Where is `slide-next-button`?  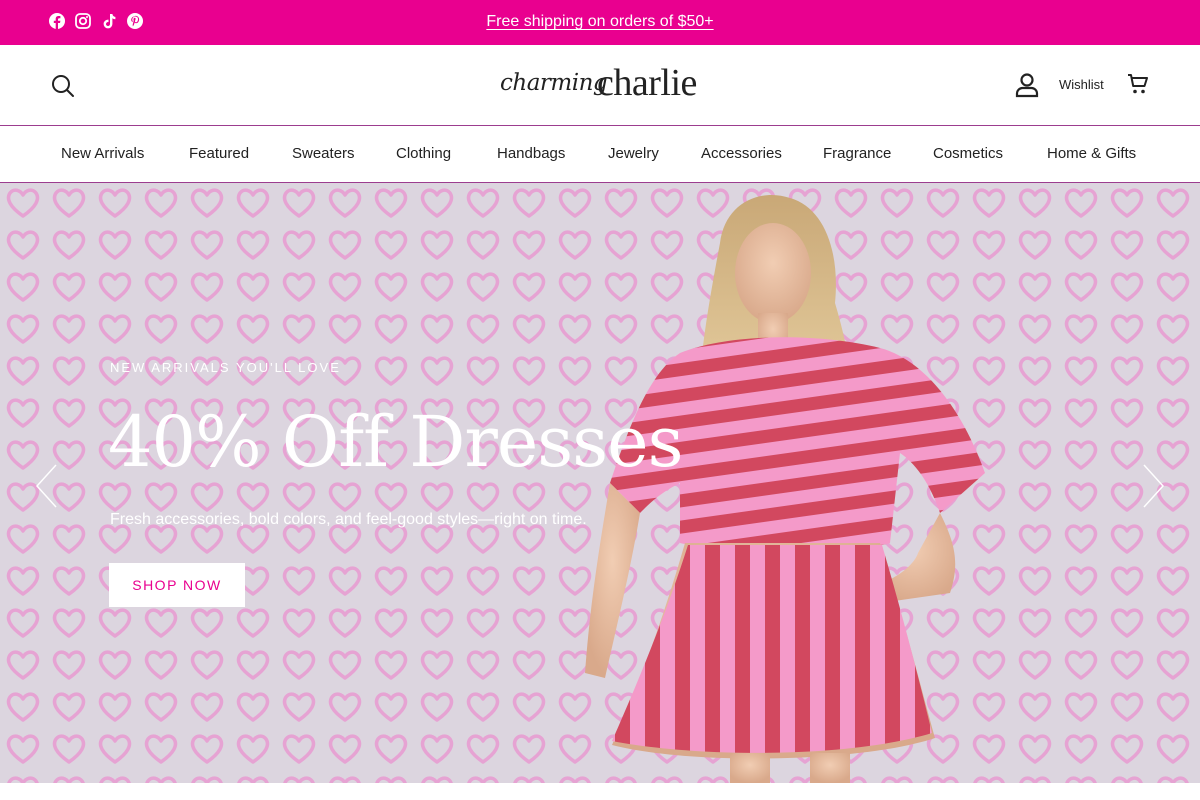
slide-next-button is located at coordinates (1153, 486).